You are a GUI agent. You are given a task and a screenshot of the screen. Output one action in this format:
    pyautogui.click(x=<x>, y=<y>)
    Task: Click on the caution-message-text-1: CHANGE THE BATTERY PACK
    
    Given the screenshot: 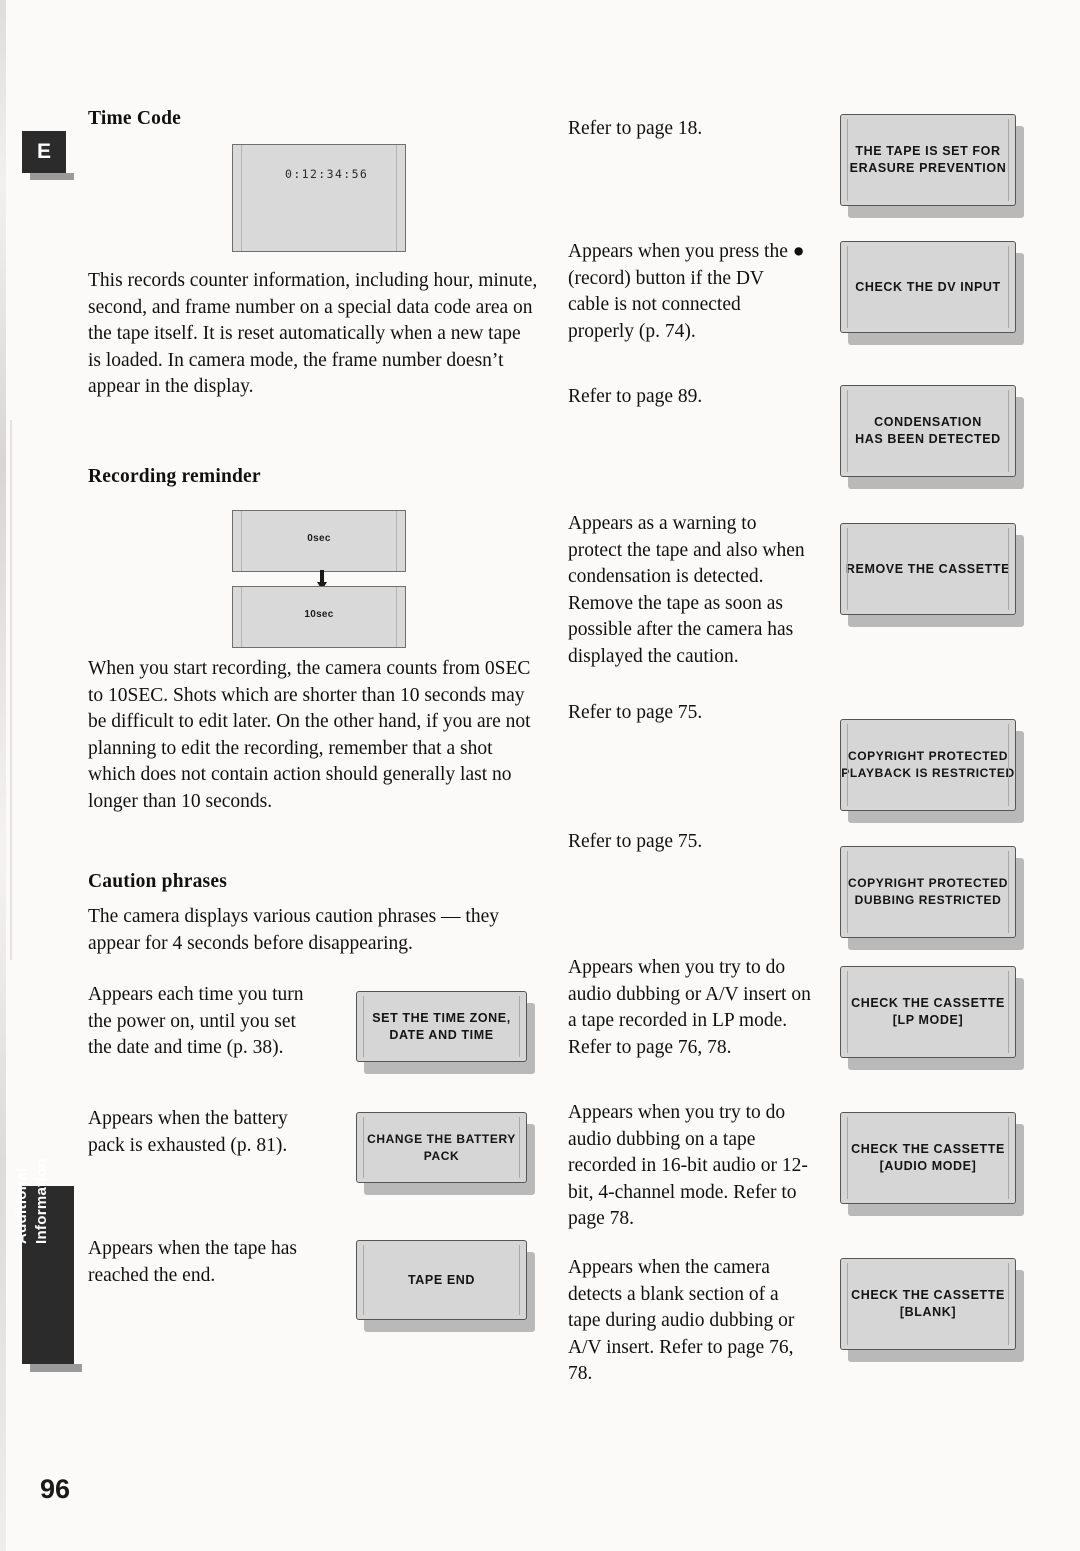 What is the action you would take?
    pyautogui.click(x=441, y=1147)
    